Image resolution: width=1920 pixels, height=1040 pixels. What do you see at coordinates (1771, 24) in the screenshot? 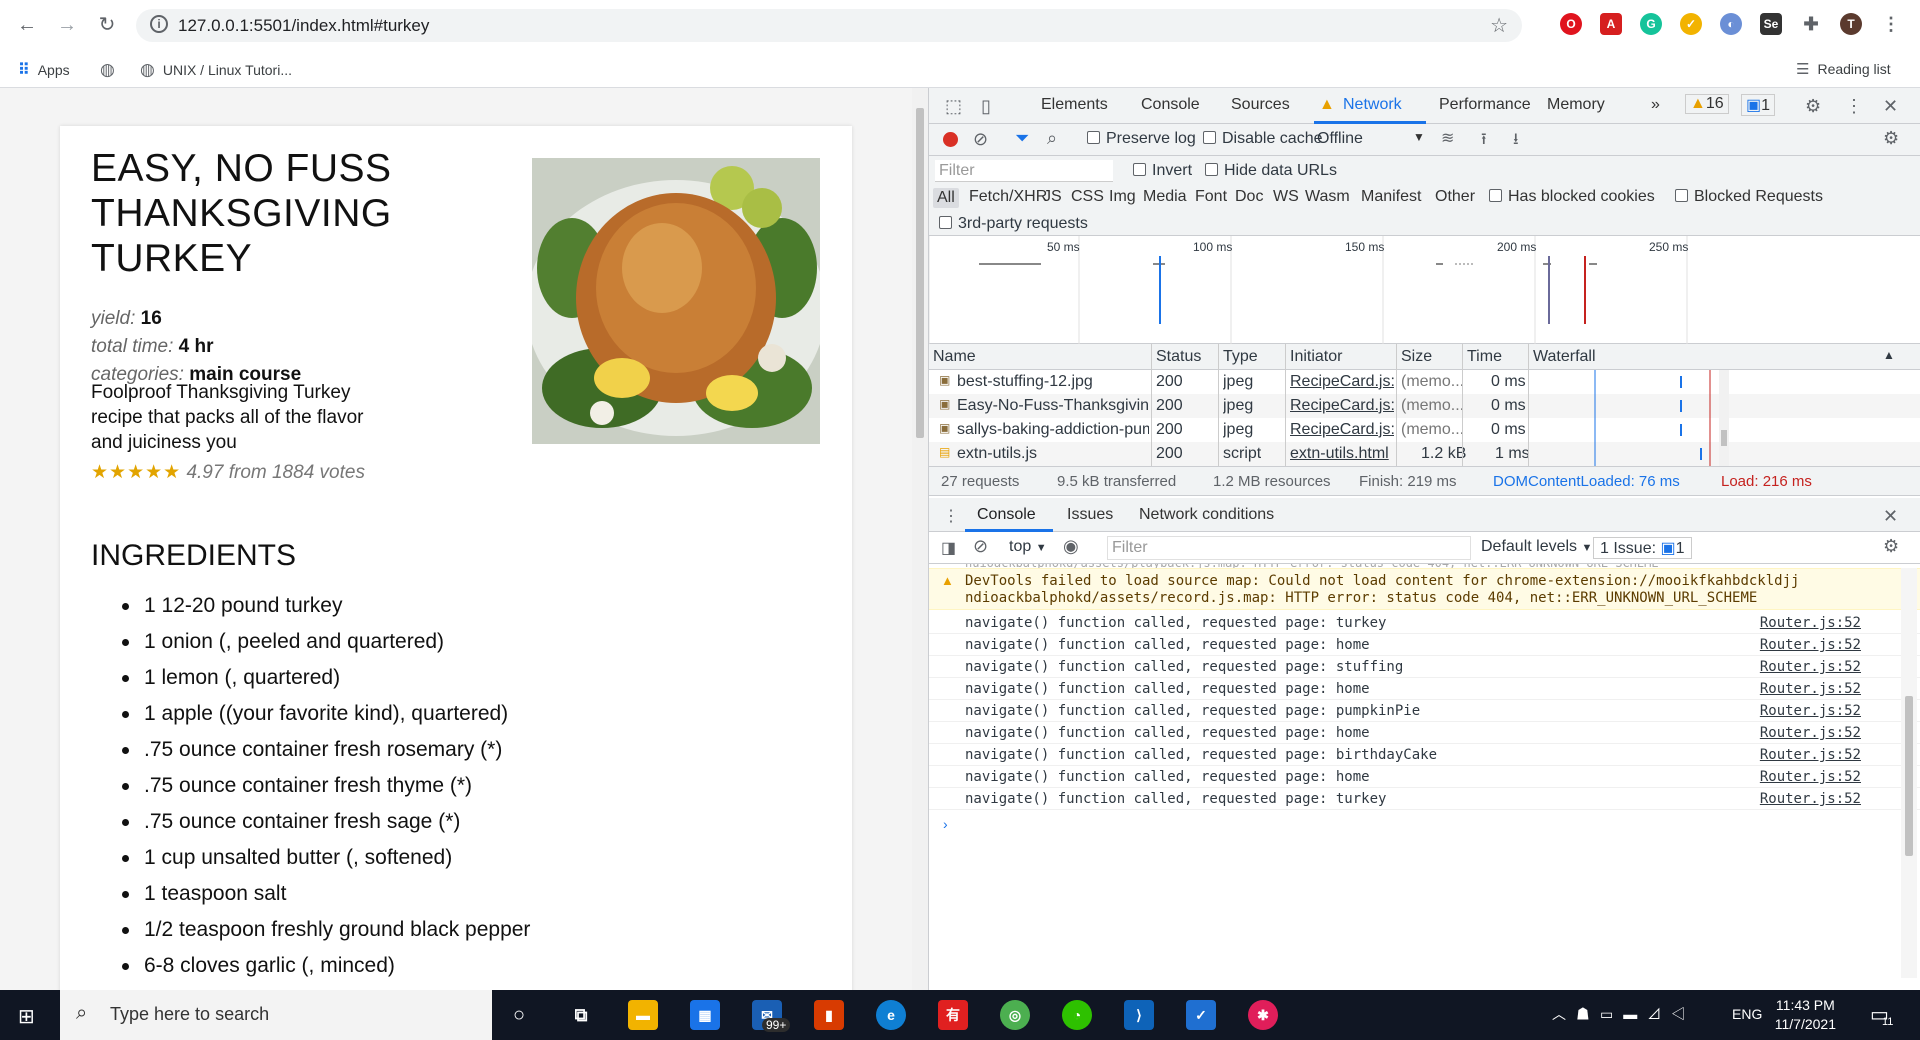
I see `selenium-extension-icon: Se` at bounding box center [1771, 24].